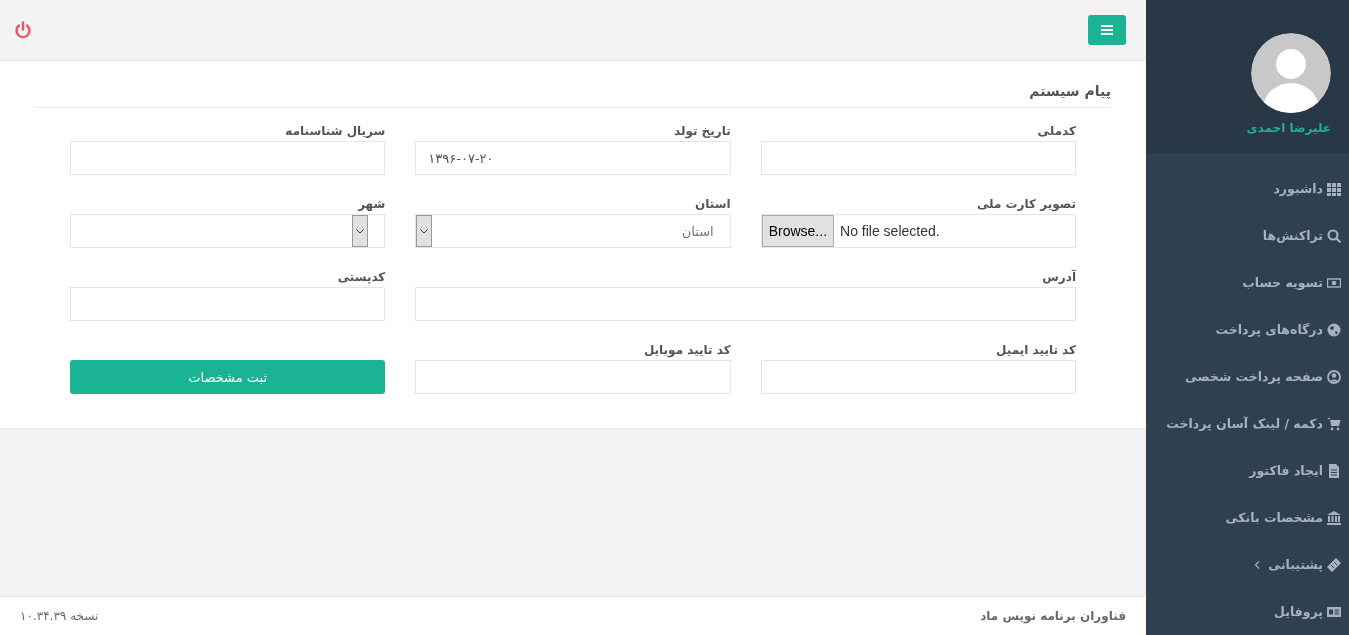 Image resolution: width=1349 pixels, height=635 pixels. I want to click on menu-icon, so click(1107, 30).